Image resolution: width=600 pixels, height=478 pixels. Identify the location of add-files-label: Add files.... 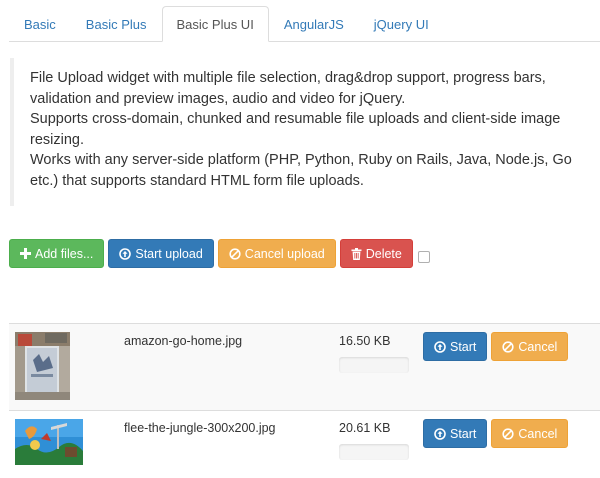
(64, 253).